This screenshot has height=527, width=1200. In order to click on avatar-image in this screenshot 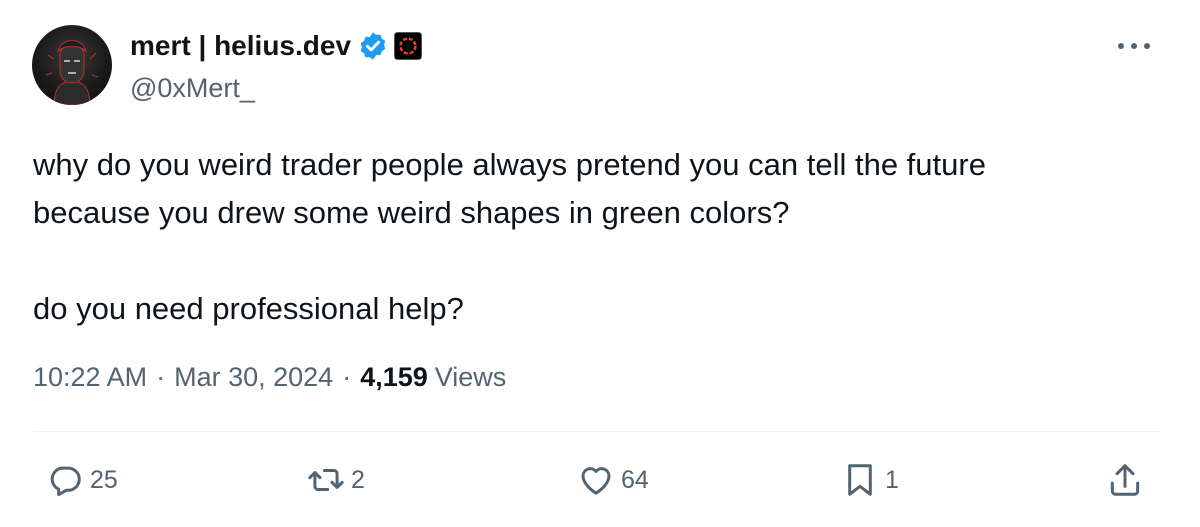, I will do `click(72, 72)`.